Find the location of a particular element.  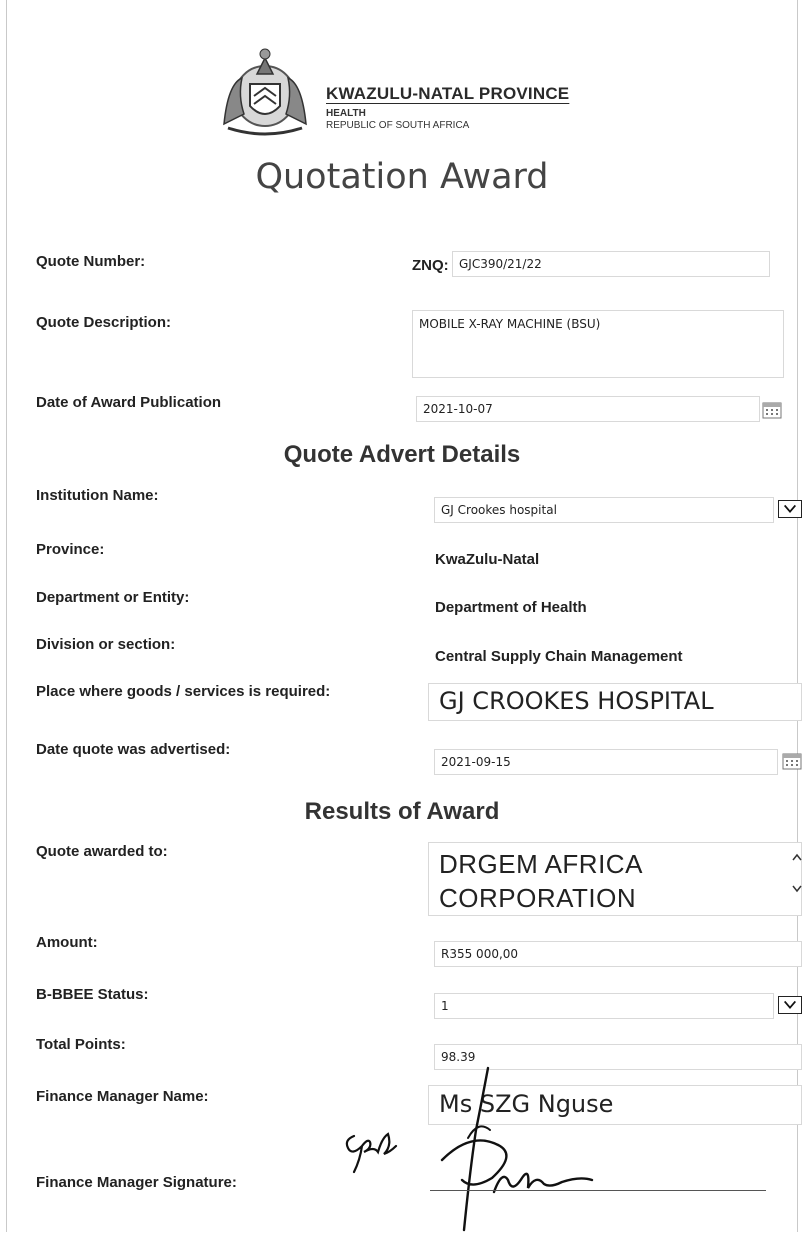

document-title: Quotation Award is located at coordinates (402, 177).